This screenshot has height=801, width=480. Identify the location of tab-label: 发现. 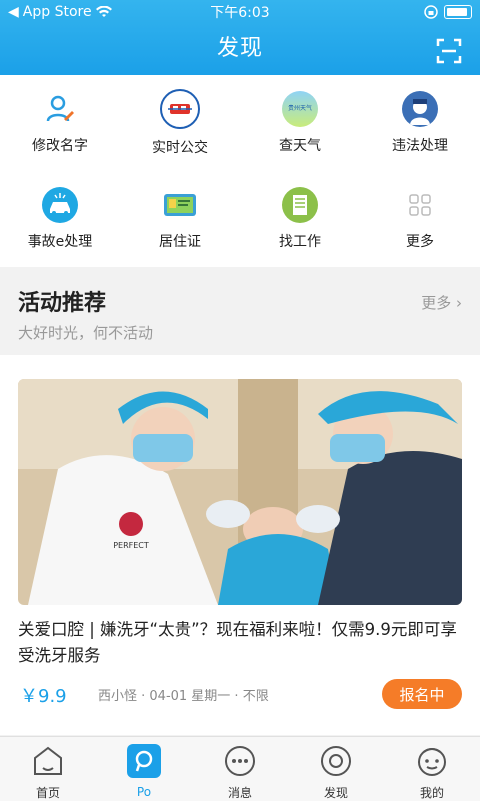
(335, 793).